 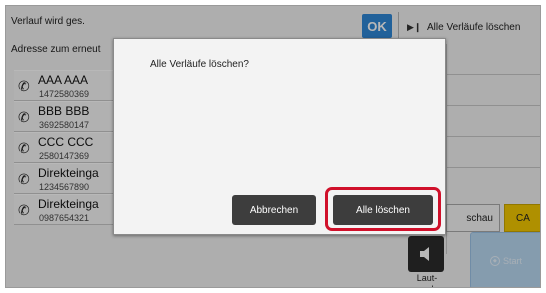 I want to click on delete-all-button: Alle löschen, so click(x=383, y=210).